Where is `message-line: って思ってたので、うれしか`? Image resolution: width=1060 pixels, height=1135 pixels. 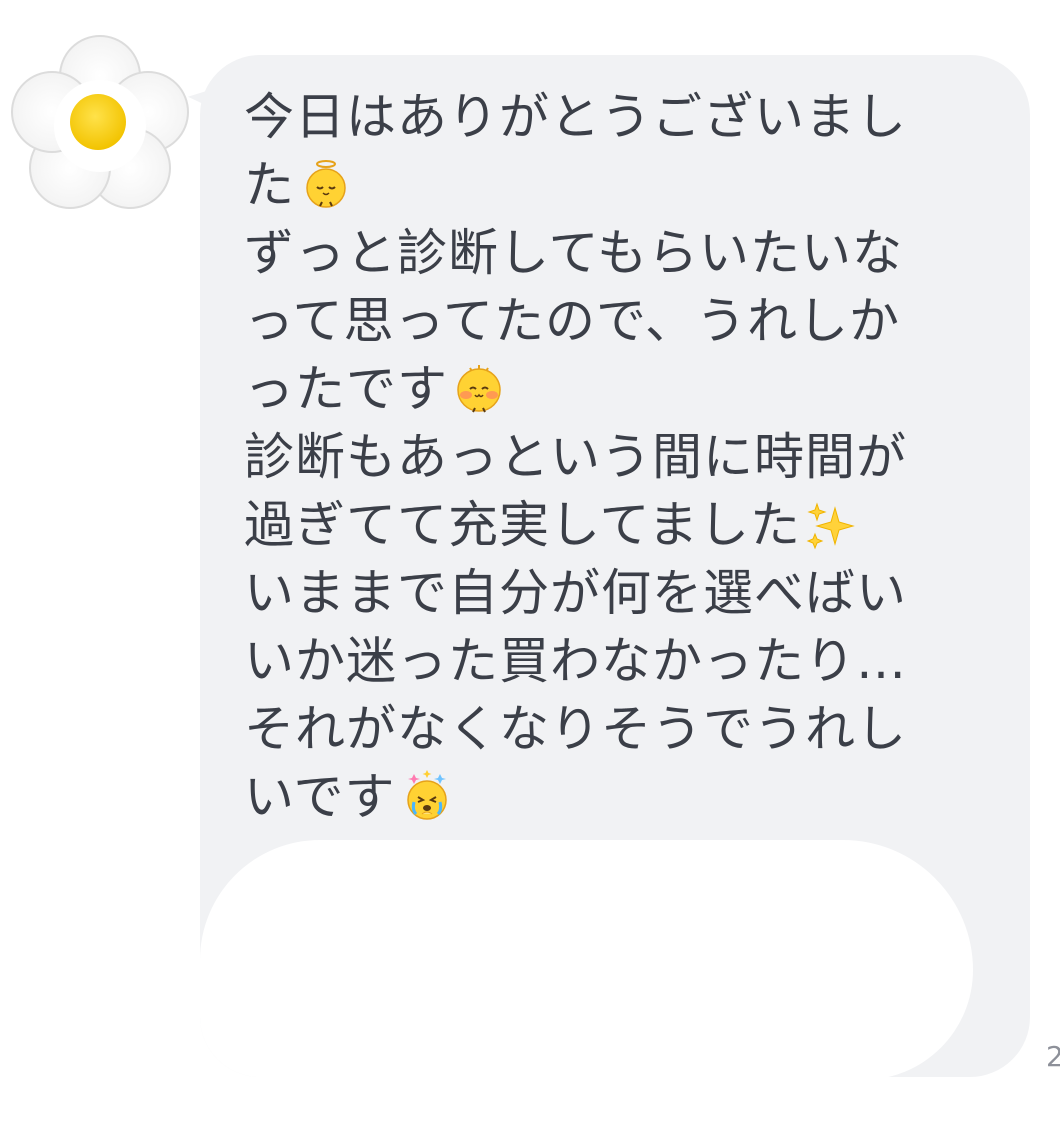 message-line: って思ってたので、うれしか is located at coordinates (572, 321).